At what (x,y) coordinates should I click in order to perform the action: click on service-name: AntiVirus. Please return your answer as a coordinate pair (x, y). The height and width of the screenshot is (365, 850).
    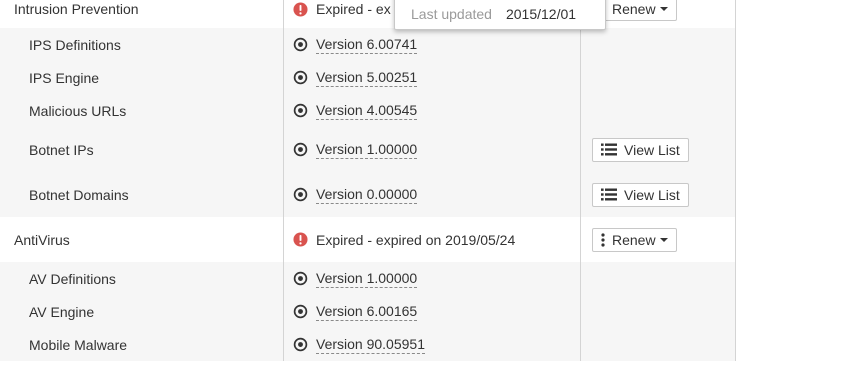
    Looking at the image, I should click on (42, 239).